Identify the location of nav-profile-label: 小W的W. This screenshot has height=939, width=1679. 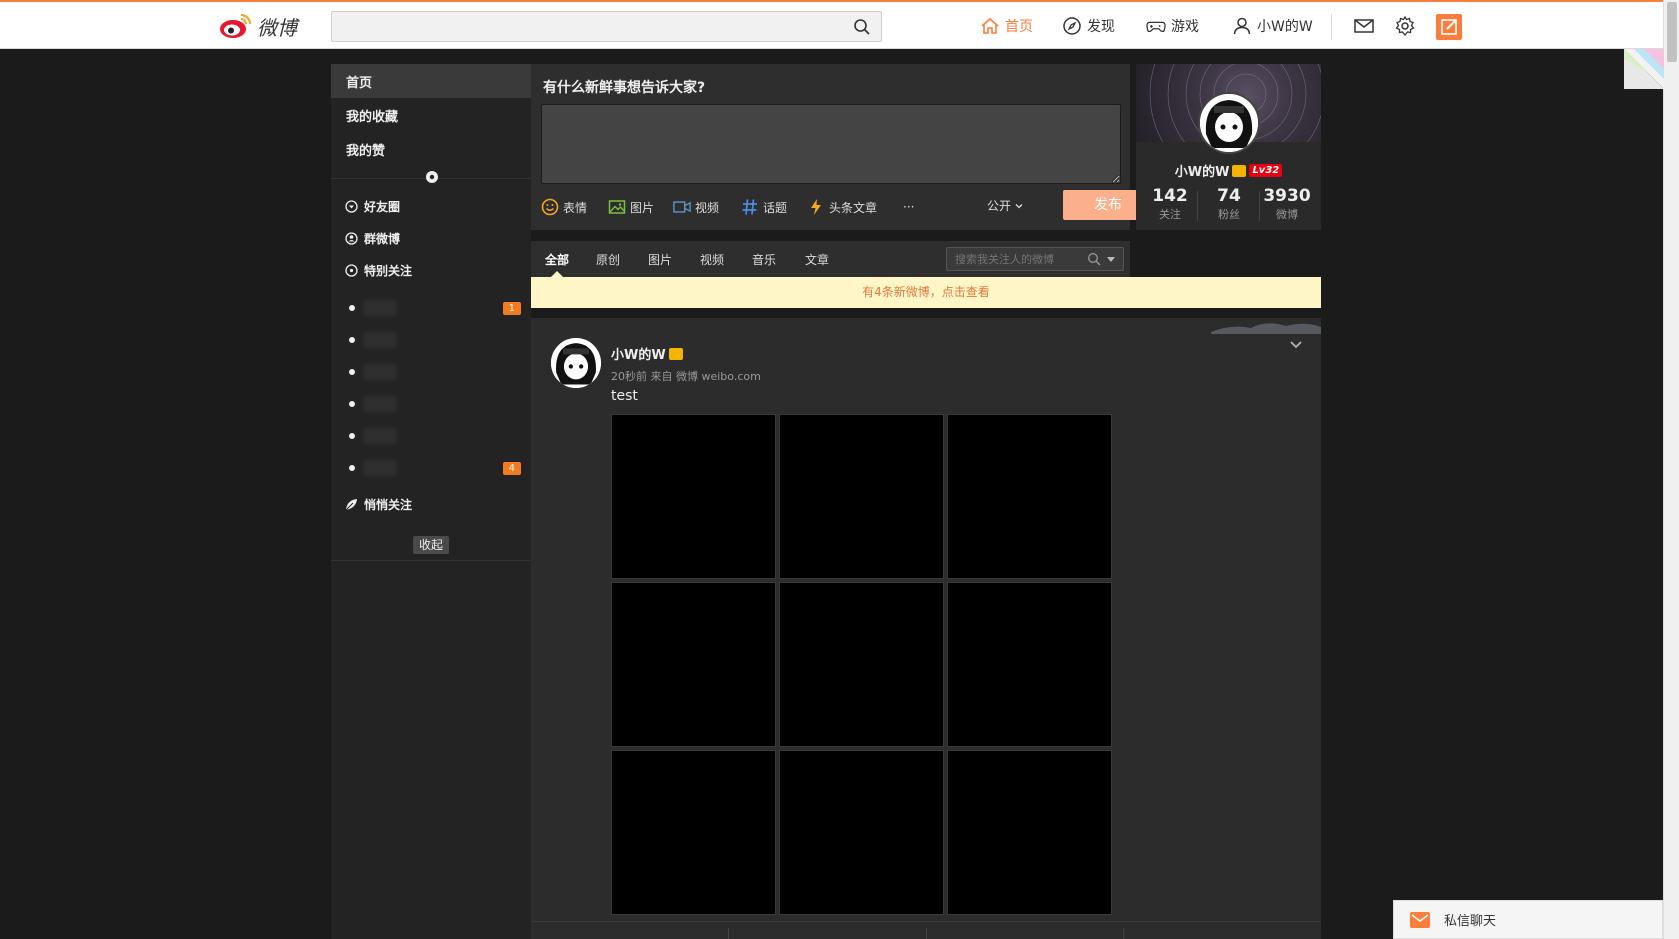
(1285, 27).